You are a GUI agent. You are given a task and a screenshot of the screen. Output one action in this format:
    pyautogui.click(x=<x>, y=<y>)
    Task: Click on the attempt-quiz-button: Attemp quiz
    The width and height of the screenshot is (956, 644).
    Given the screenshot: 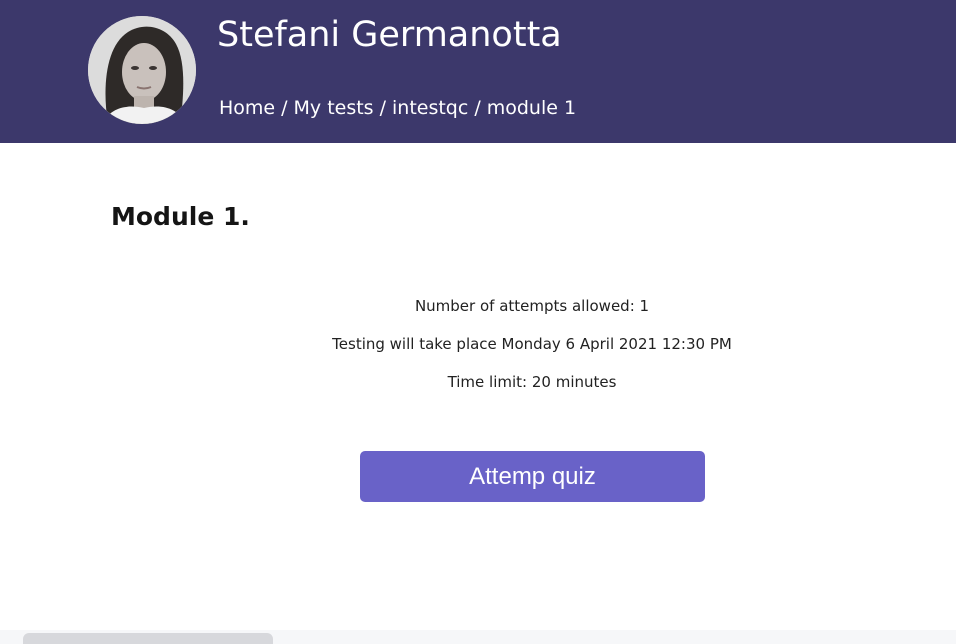 What is the action you would take?
    pyautogui.click(x=532, y=476)
    